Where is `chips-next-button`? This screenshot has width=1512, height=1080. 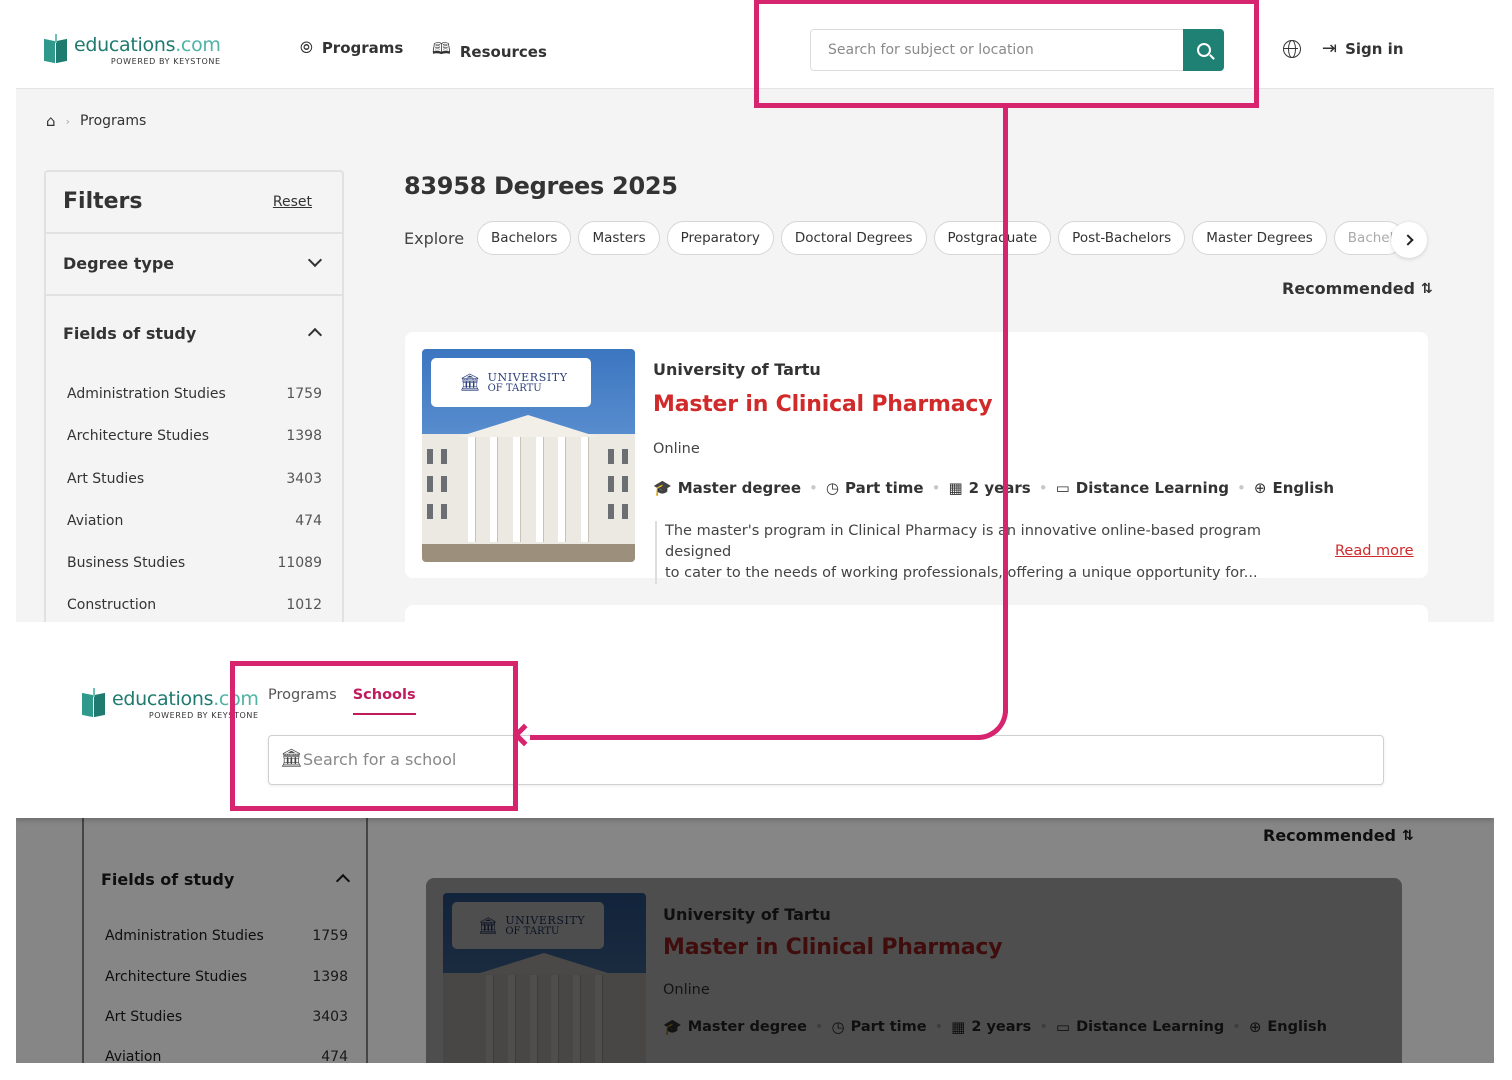
chips-next-button is located at coordinates (1409, 240).